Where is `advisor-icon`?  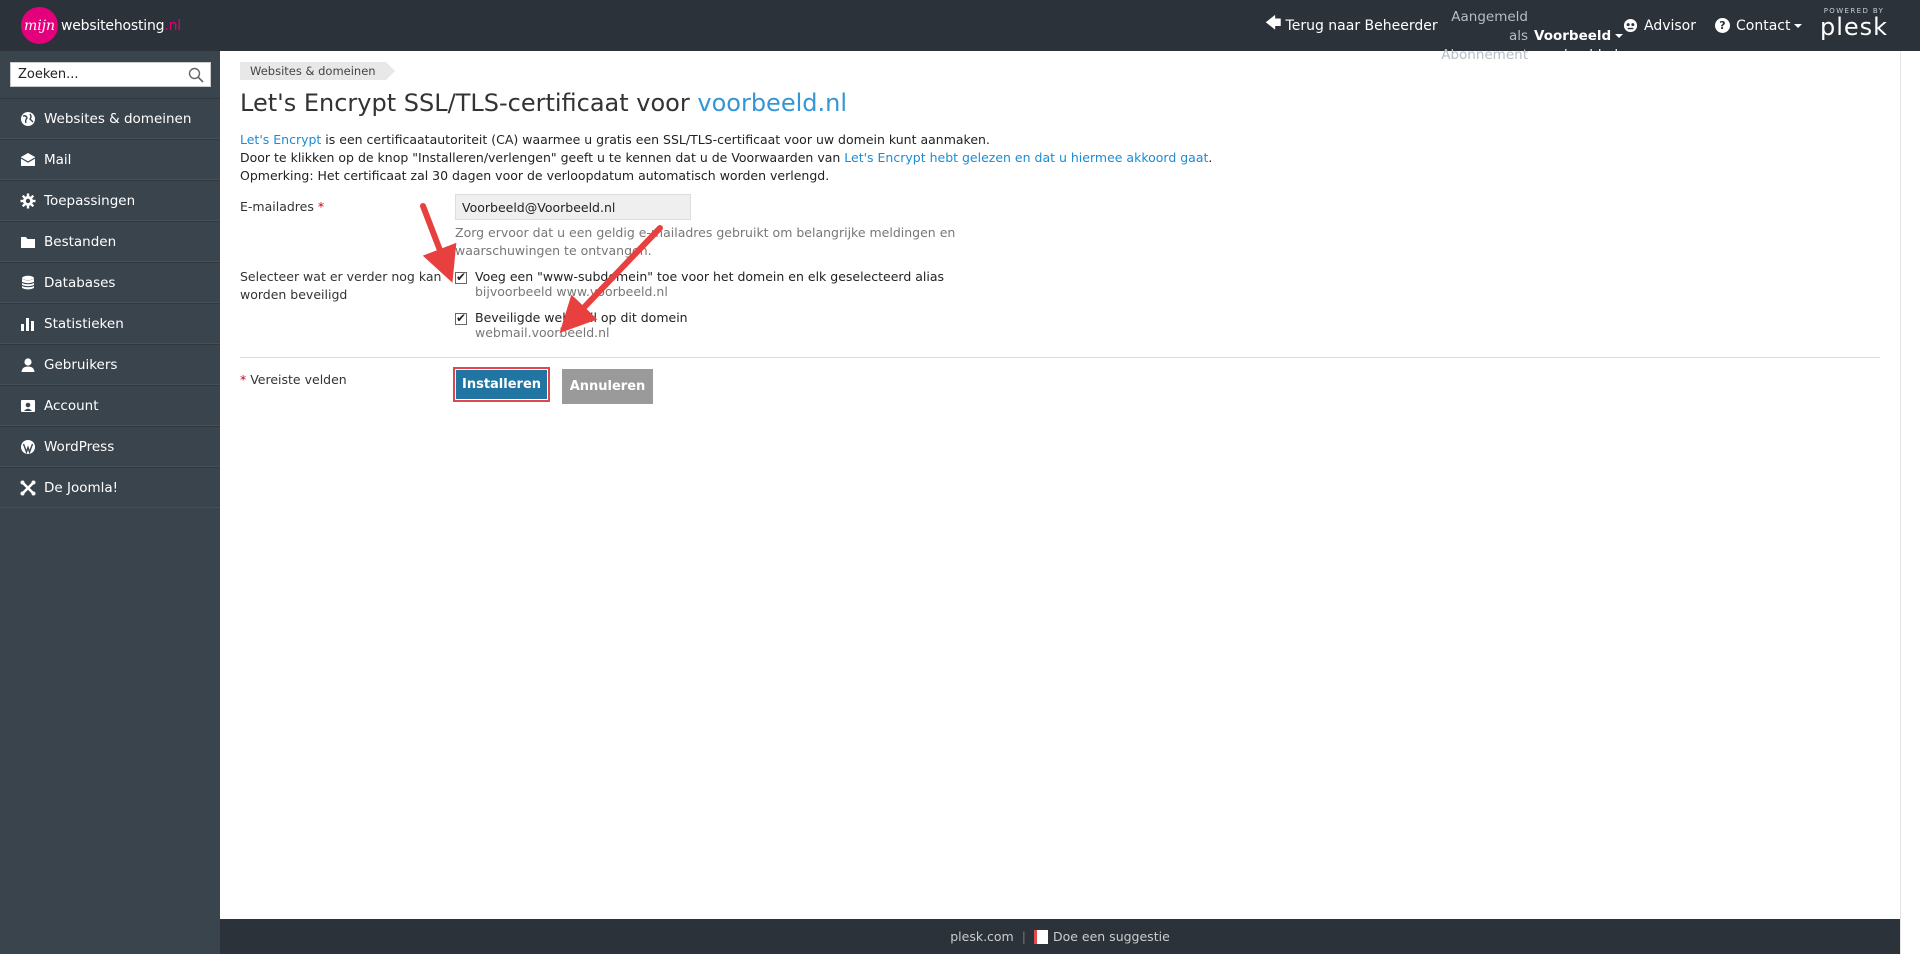
advisor-icon is located at coordinates (1630, 25).